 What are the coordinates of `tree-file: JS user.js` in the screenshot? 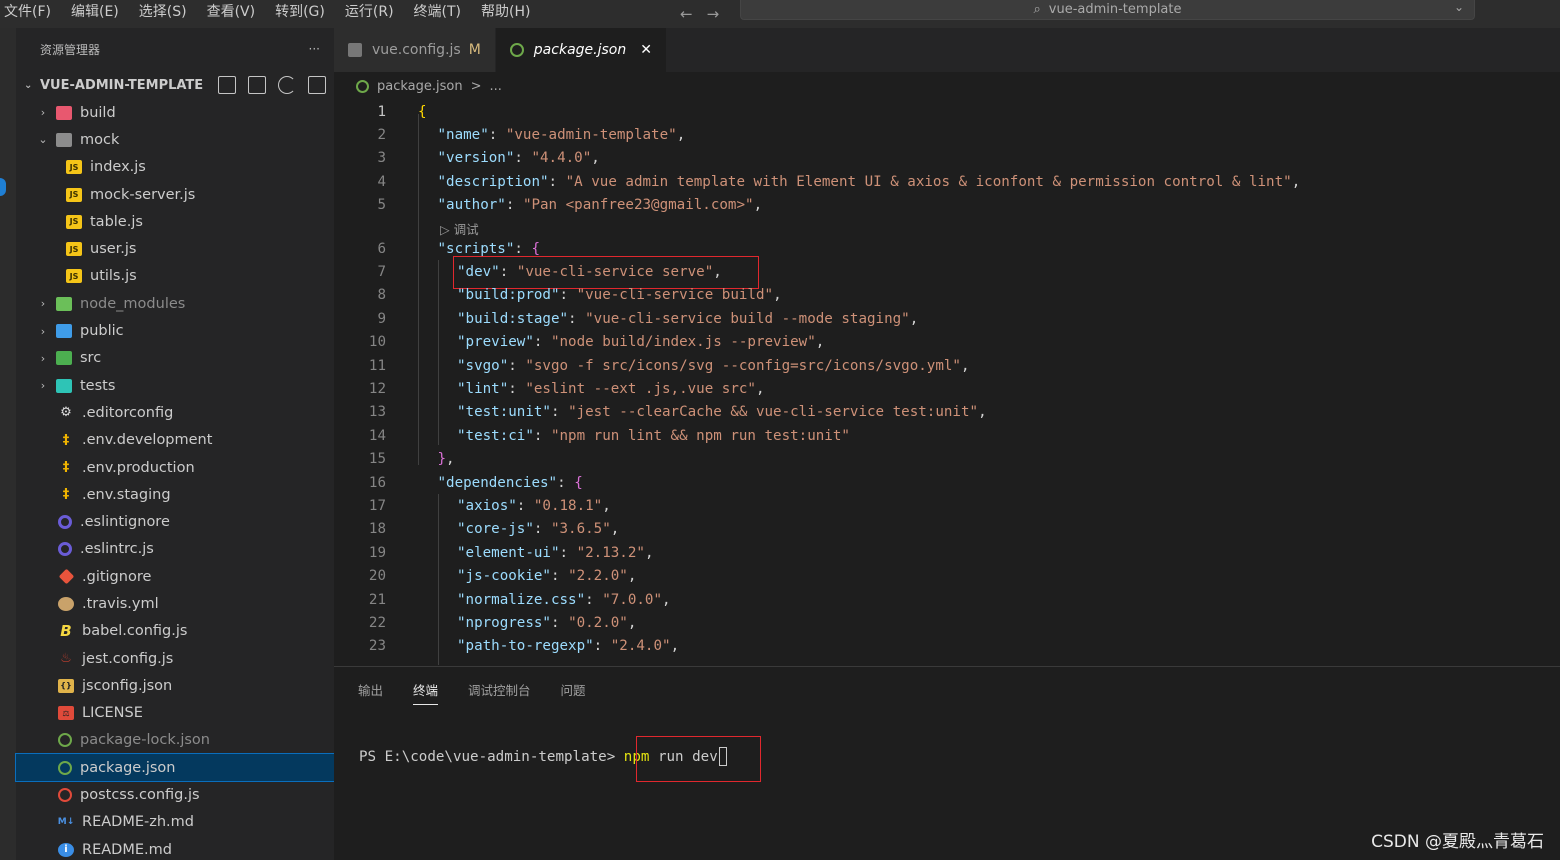 It's located at (175, 248).